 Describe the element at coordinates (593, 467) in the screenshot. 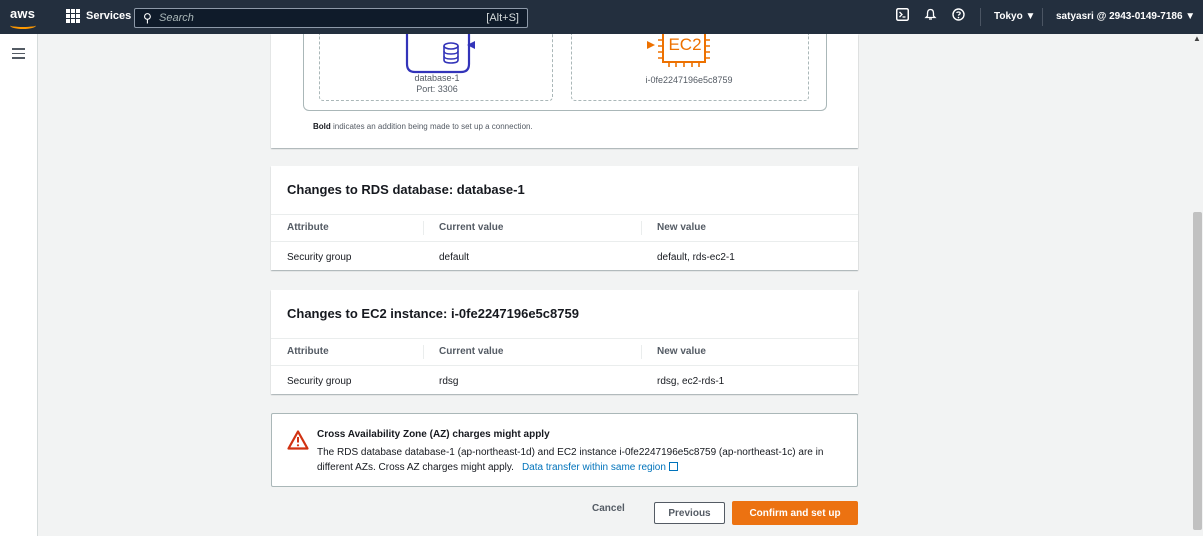

I see `data-transfer-link-text: Data transfer within same region` at that location.